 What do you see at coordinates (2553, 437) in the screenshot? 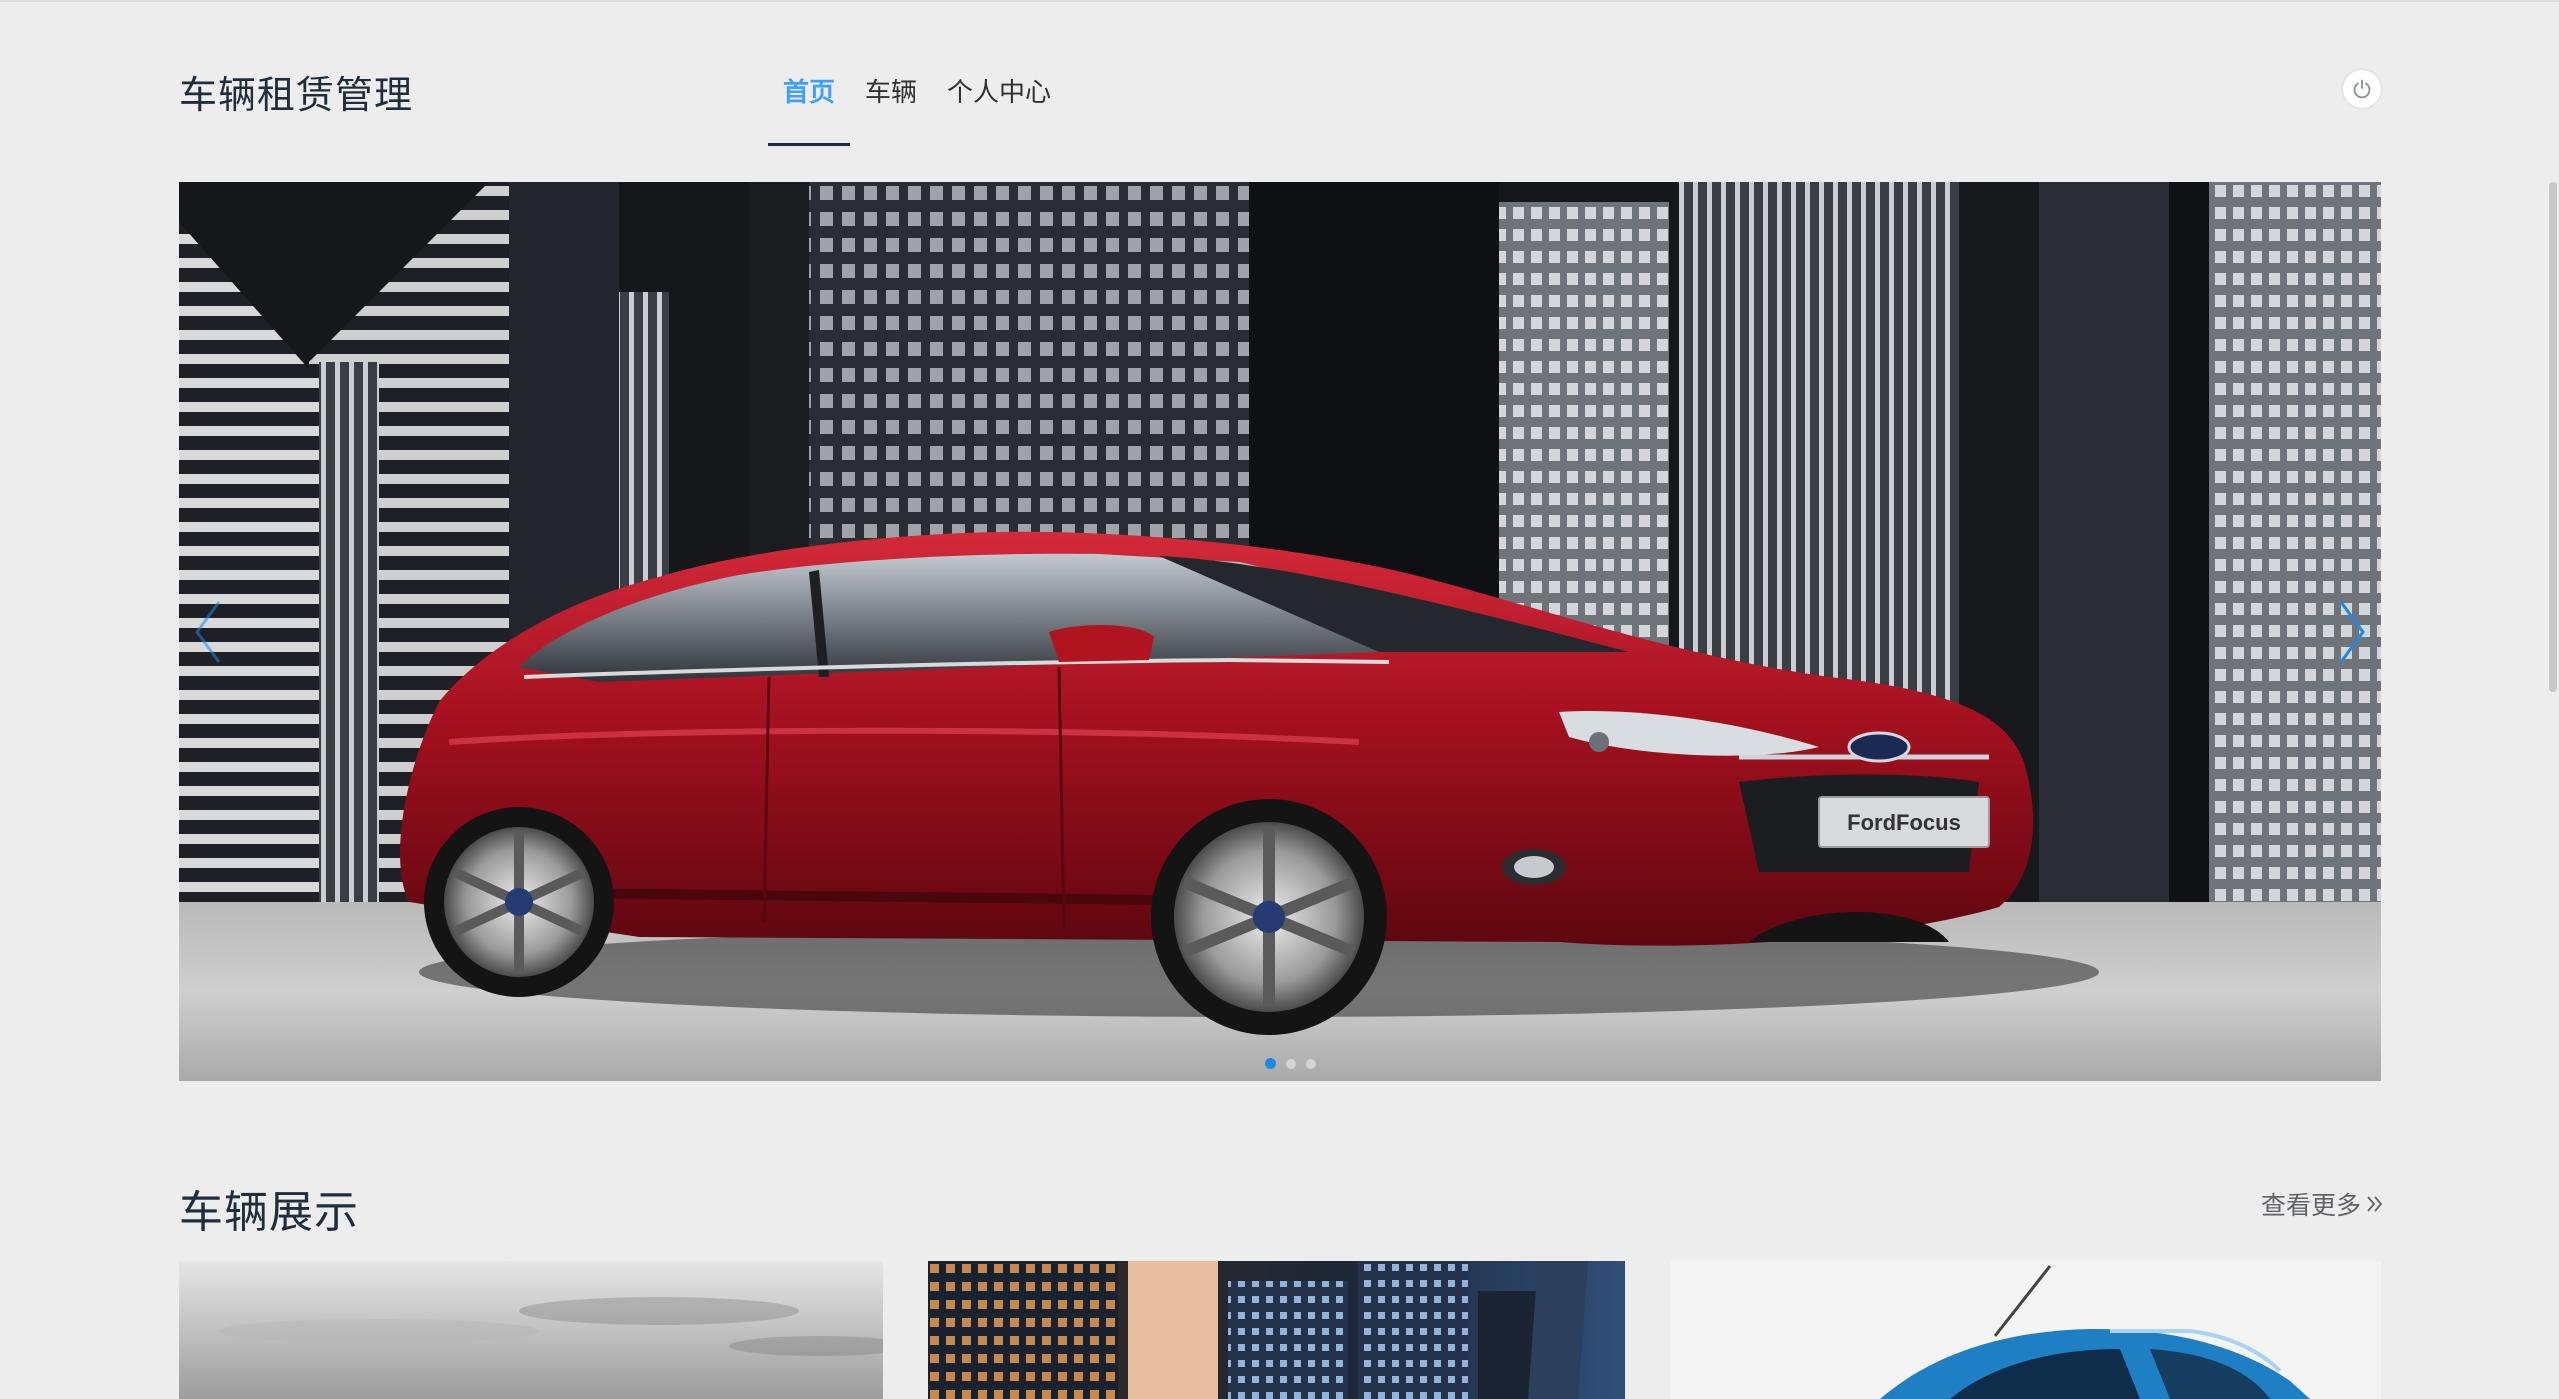
I see `page-scrollbar` at bounding box center [2553, 437].